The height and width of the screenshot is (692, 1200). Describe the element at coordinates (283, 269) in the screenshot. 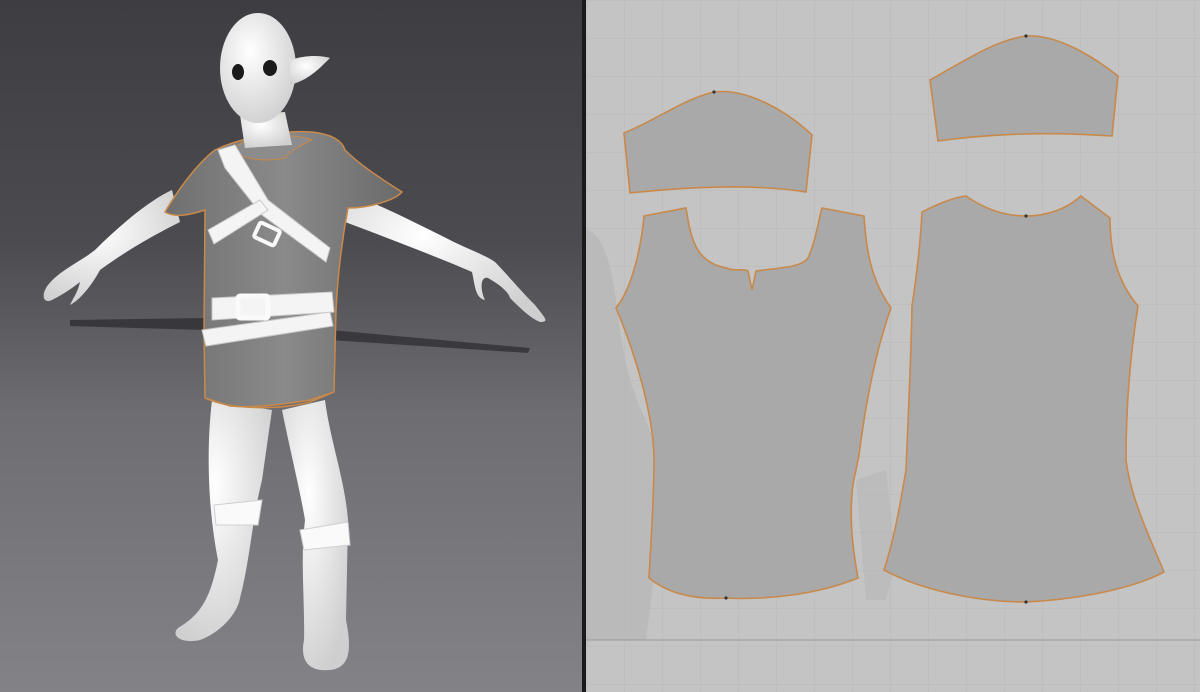

I see `tunic-garment` at that location.